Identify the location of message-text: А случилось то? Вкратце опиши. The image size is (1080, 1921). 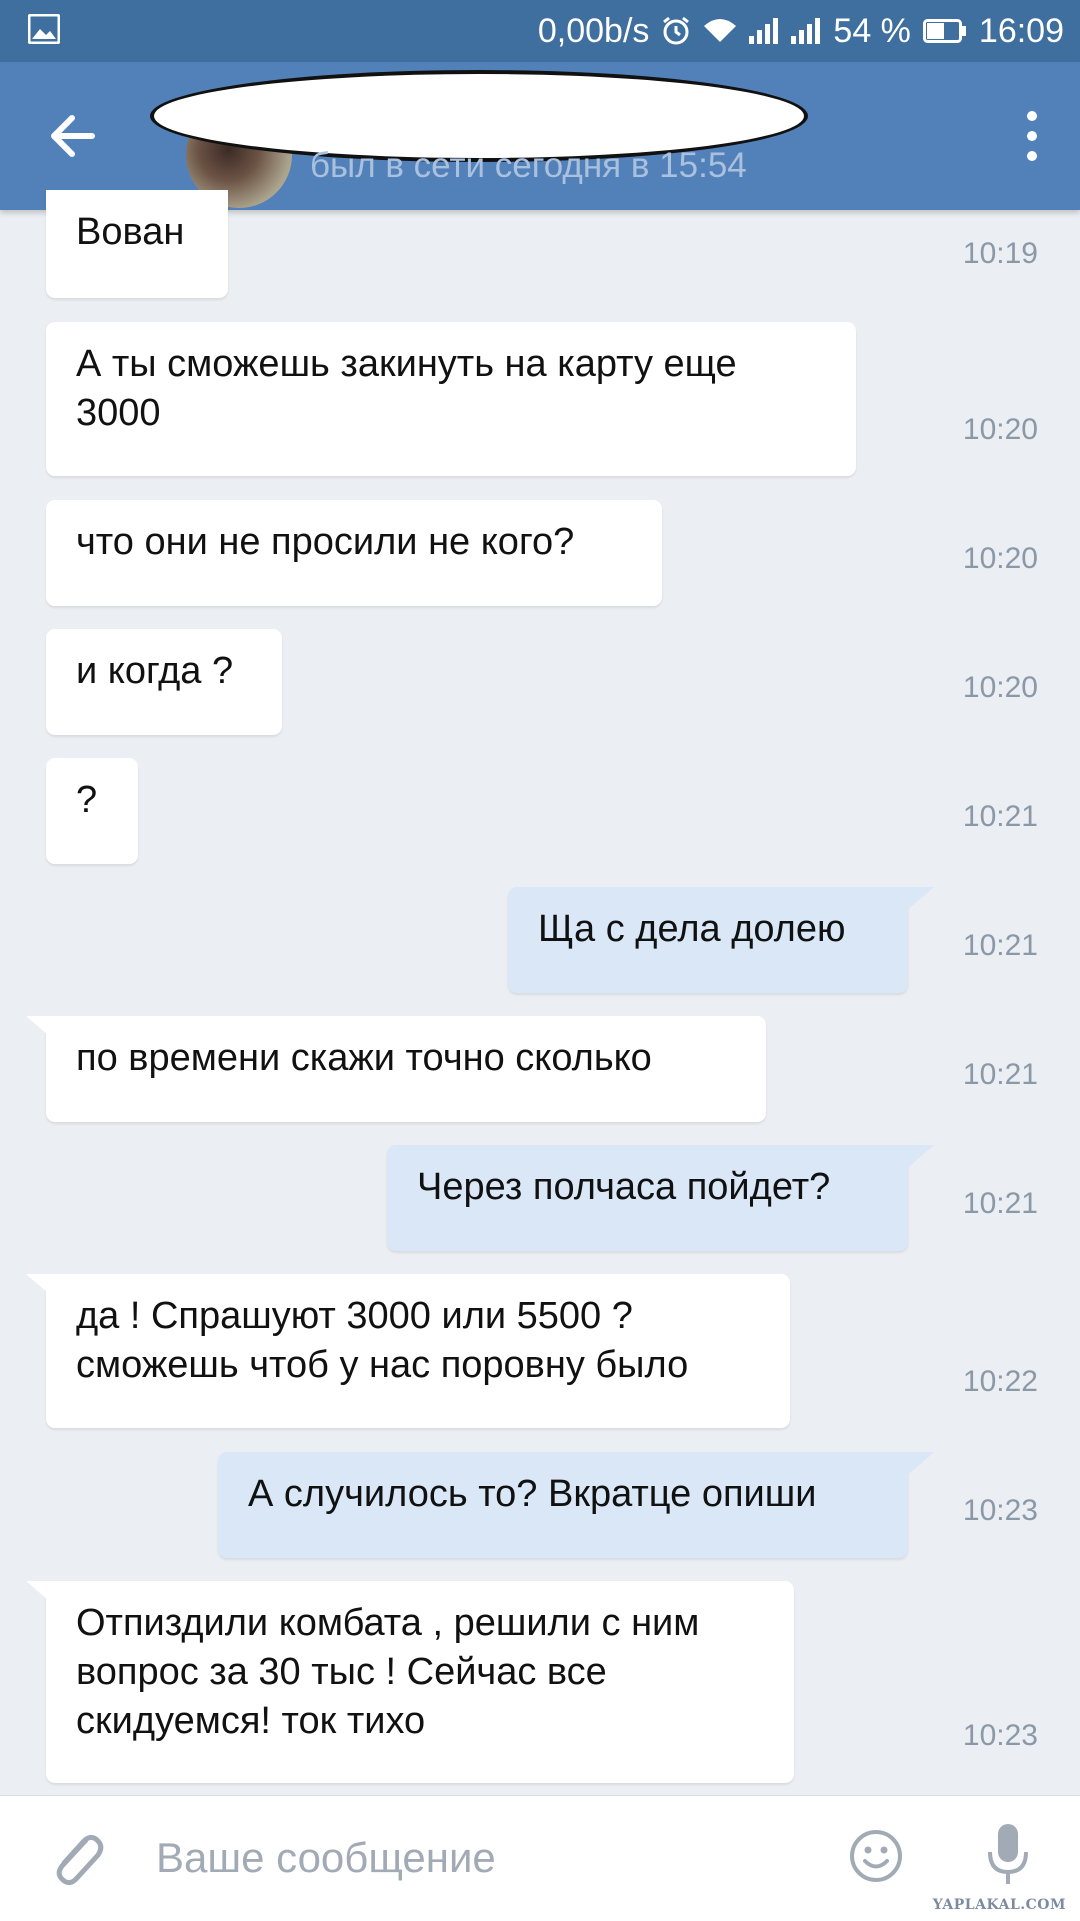
(532, 1494).